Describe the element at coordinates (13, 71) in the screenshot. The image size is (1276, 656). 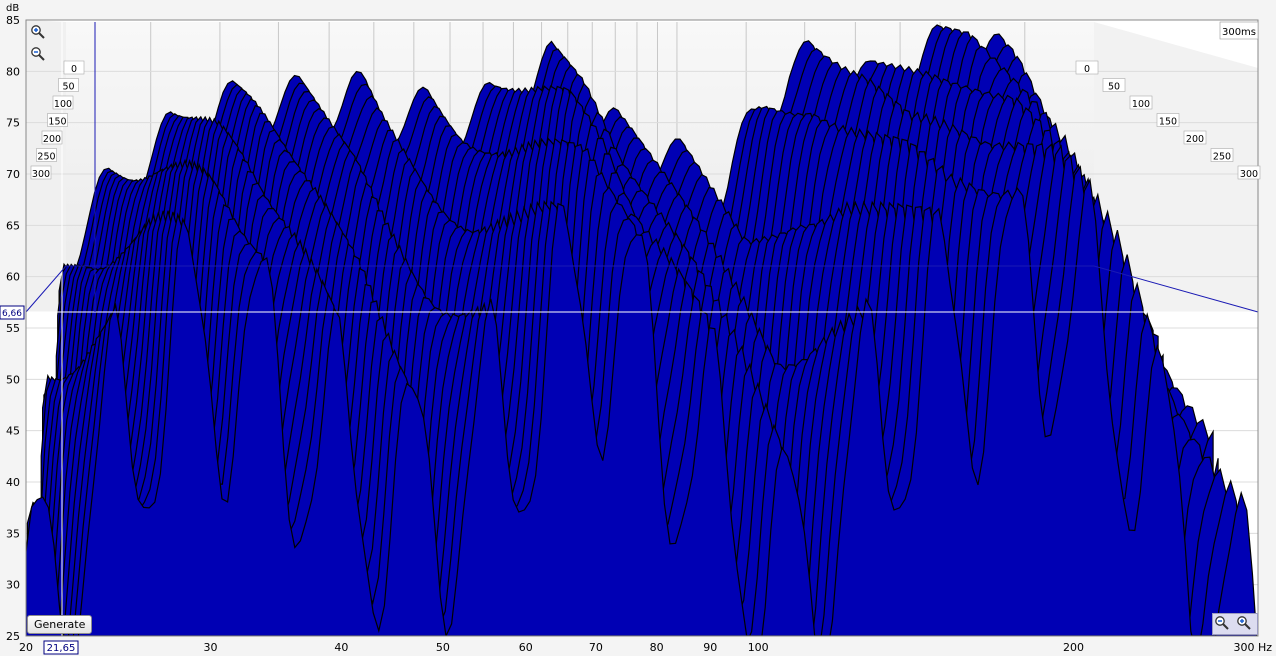
I see `y-tick-label: 80` at that location.